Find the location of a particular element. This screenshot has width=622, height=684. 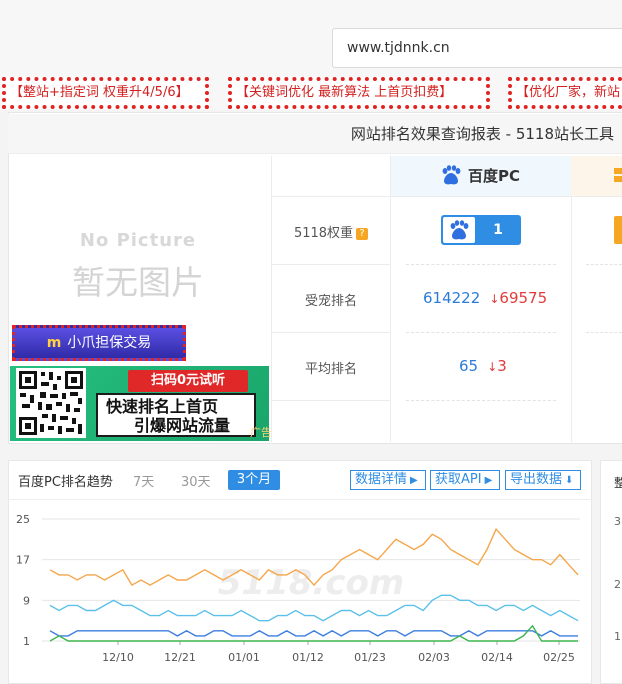

partial-card-tick: 1 is located at coordinates (617, 636).